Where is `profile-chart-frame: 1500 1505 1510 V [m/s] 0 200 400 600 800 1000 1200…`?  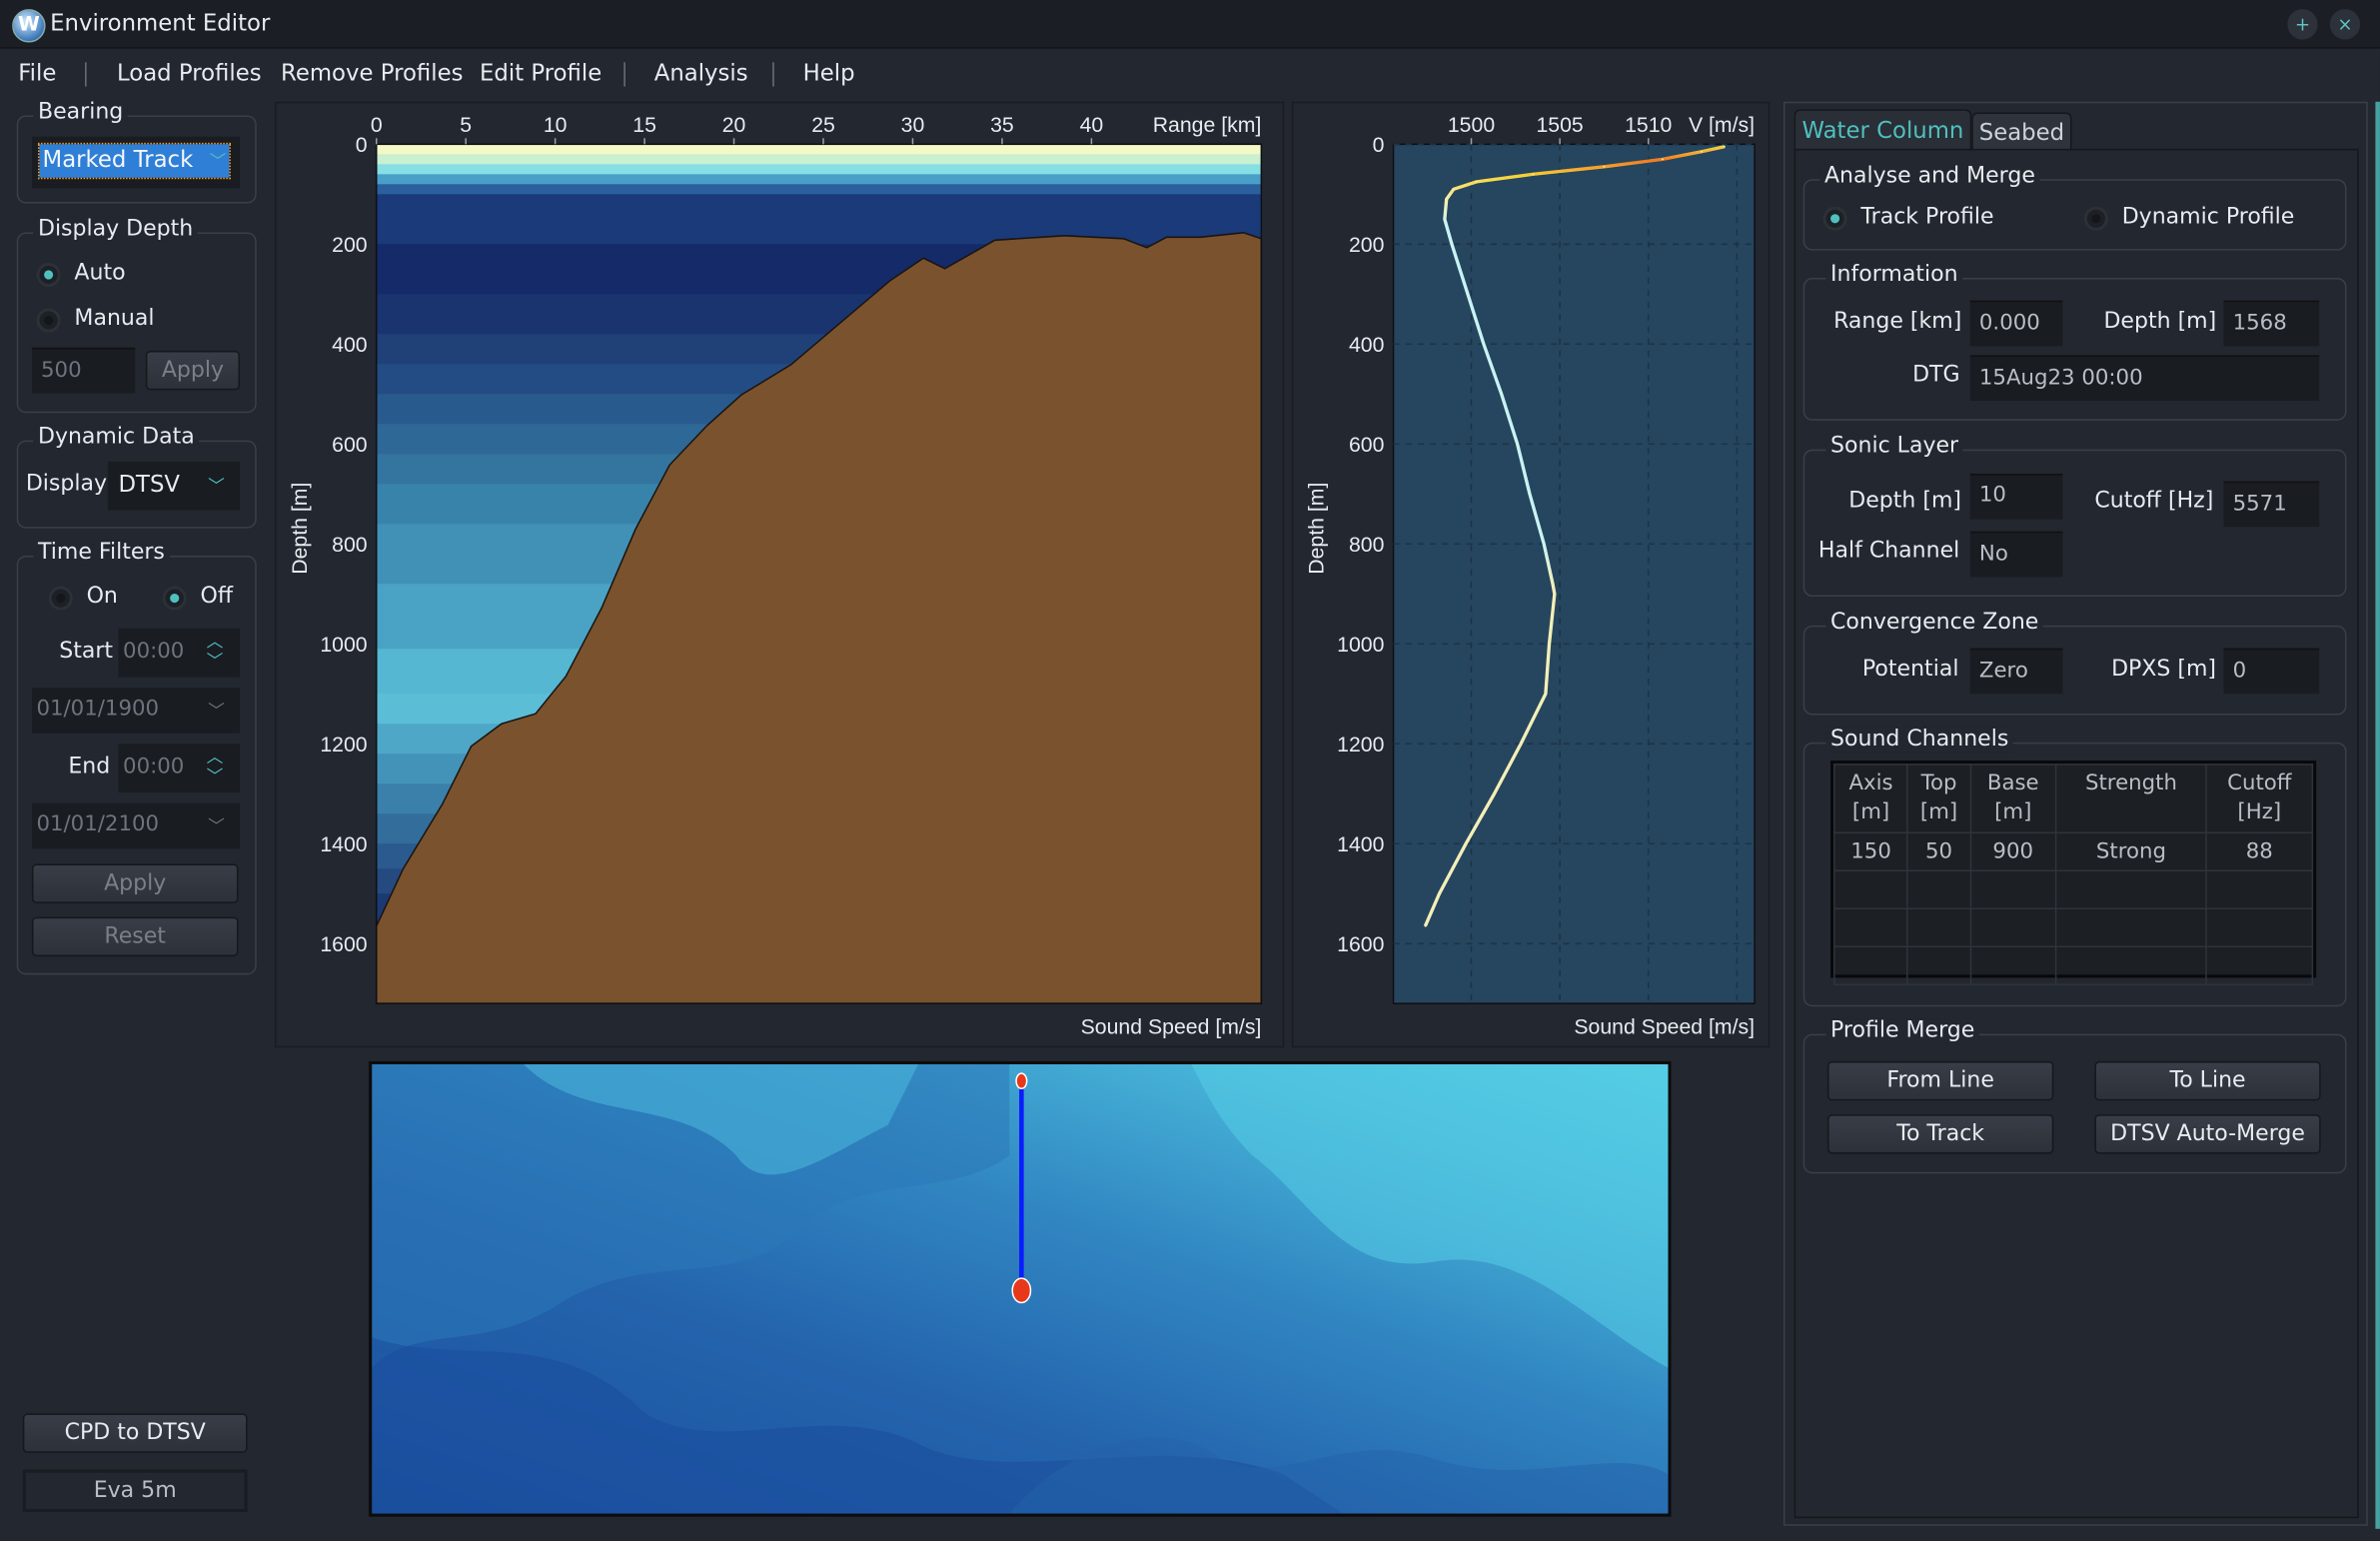 profile-chart-frame: 1500 1505 1510 V [m/s] 0 200 400 600 800 1000 1200… is located at coordinates (1531, 575).